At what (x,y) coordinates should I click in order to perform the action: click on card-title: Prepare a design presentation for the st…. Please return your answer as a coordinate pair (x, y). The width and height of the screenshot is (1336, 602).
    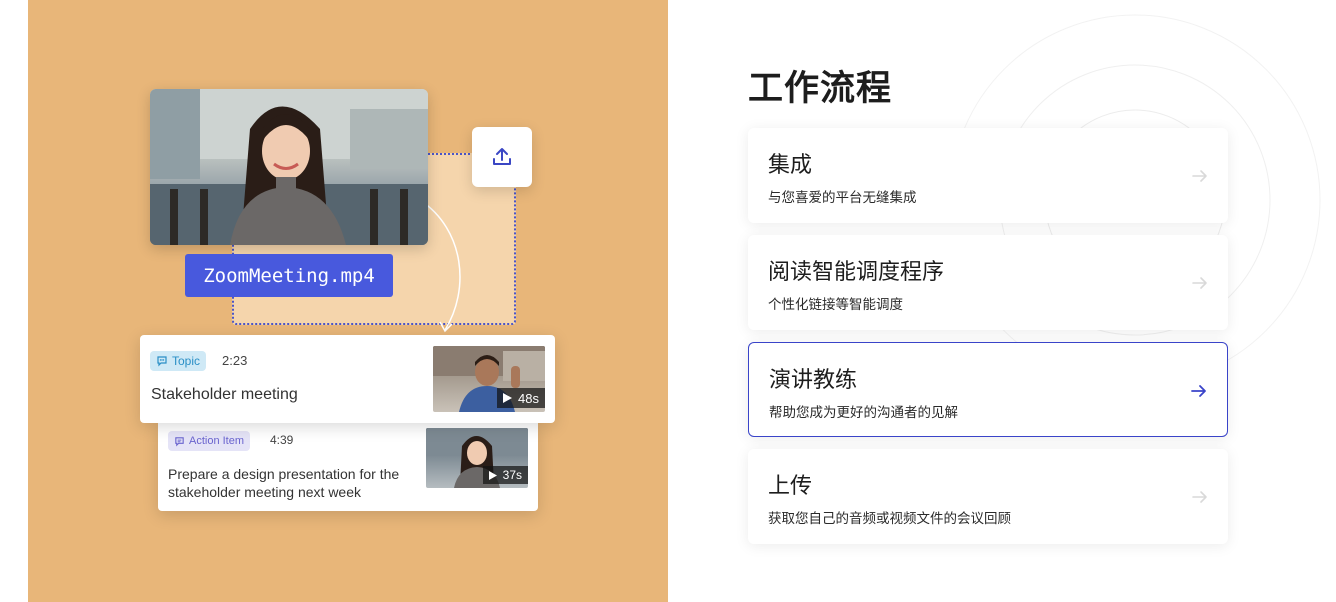
    Looking at the image, I should click on (284, 483).